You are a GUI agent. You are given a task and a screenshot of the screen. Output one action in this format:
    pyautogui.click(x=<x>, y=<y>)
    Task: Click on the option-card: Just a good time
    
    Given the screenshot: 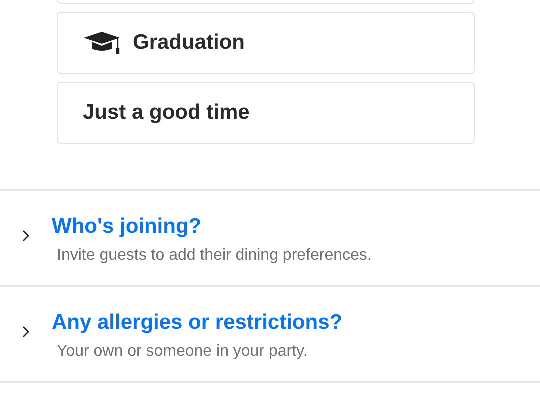 What is the action you would take?
    pyautogui.click(x=266, y=113)
    